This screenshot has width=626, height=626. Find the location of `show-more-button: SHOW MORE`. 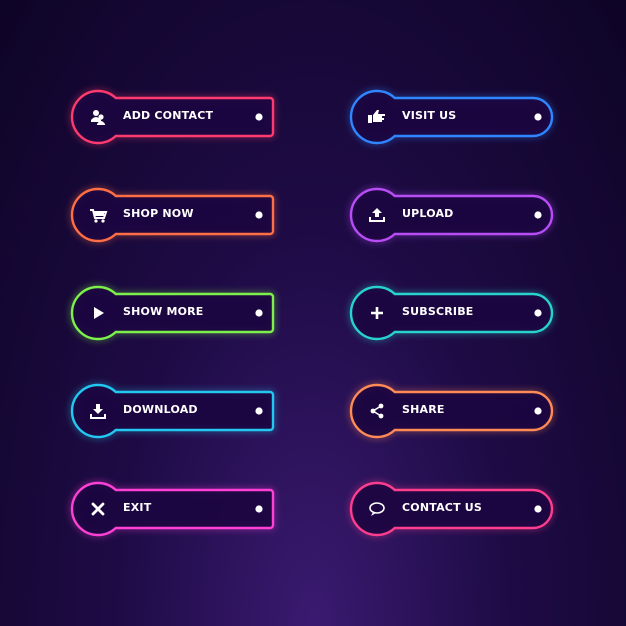

show-more-button: SHOW MORE is located at coordinates (175, 313).